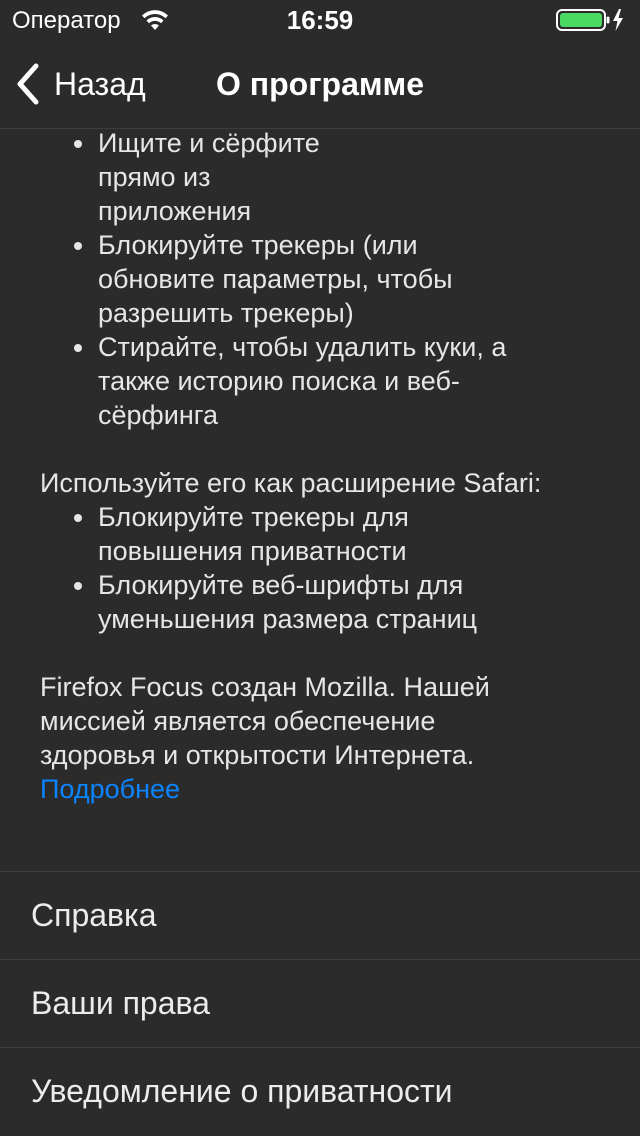 This screenshot has height=1136, width=640. I want to click on battery-charging-icon, so click(589, 20).